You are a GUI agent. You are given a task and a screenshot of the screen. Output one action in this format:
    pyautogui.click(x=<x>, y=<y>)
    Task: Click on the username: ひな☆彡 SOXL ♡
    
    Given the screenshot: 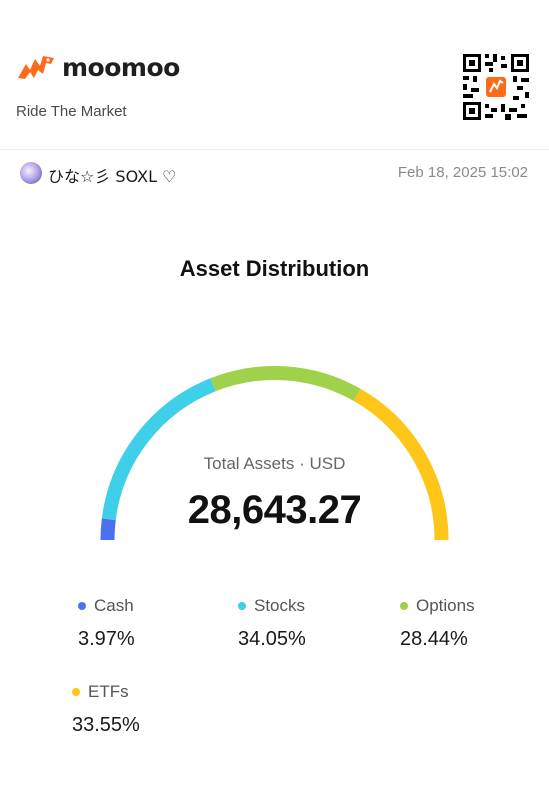 What is the action you would take?
    pyautogui.click(x=112, y=176)
    